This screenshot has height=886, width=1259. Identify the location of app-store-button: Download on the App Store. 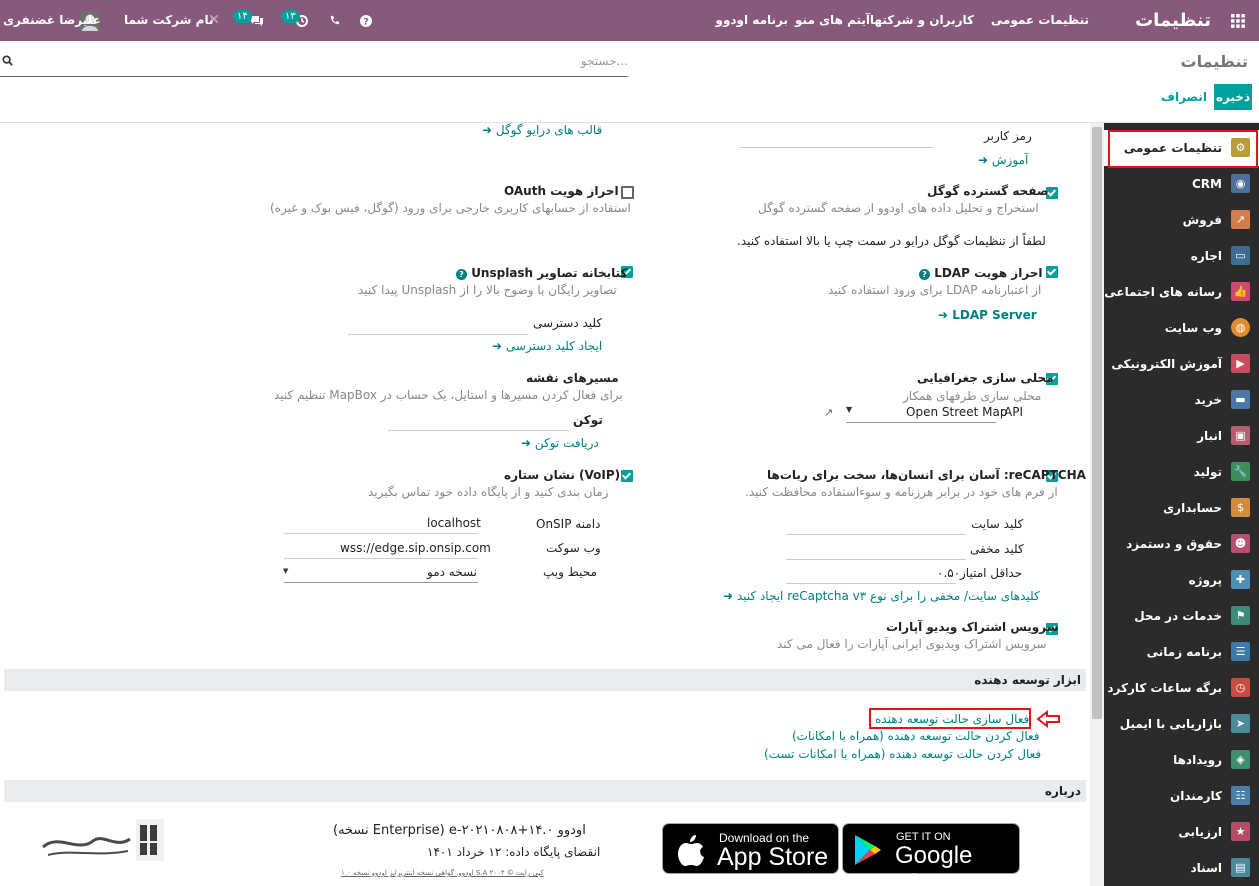
(750, 848).